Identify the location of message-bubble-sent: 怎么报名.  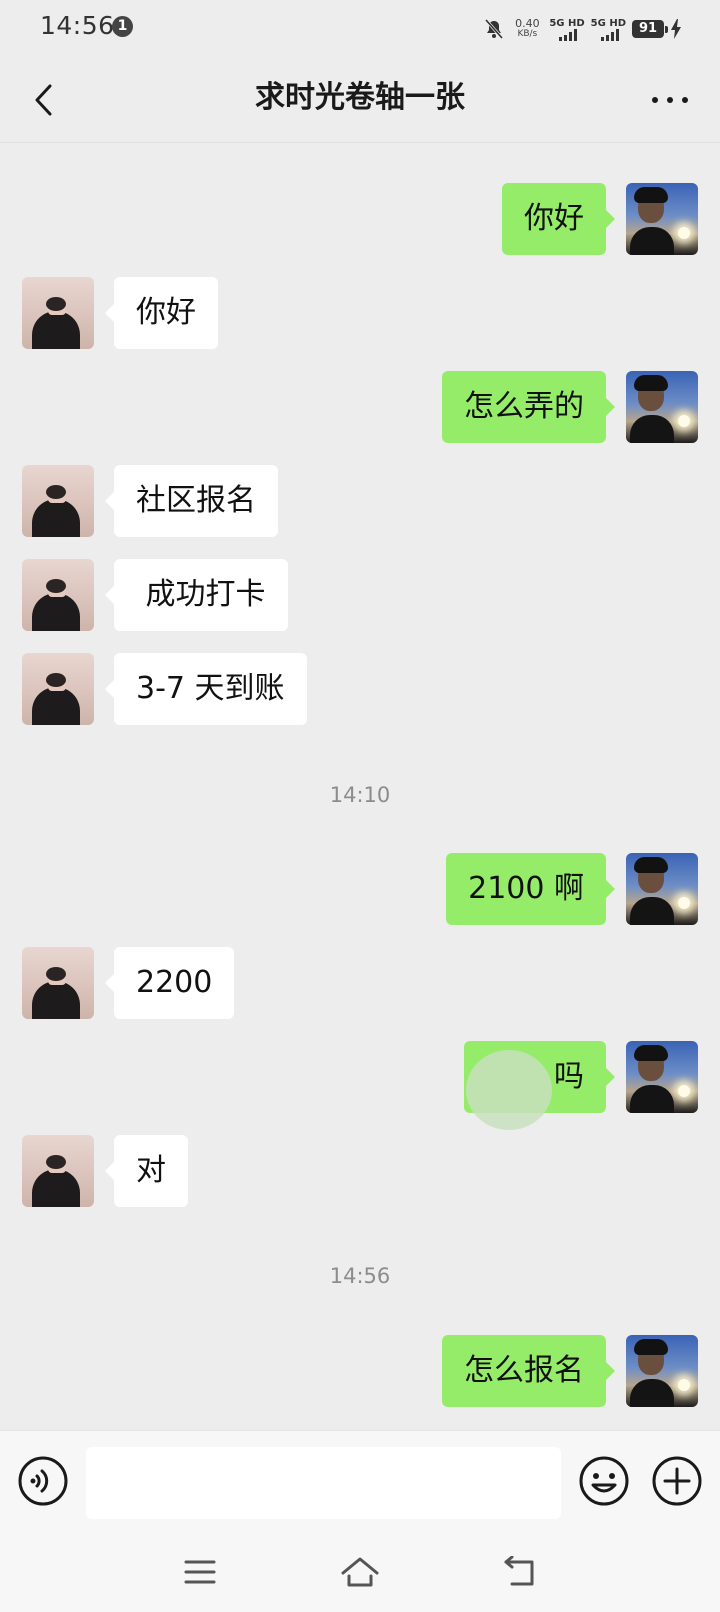
(528, 1371).